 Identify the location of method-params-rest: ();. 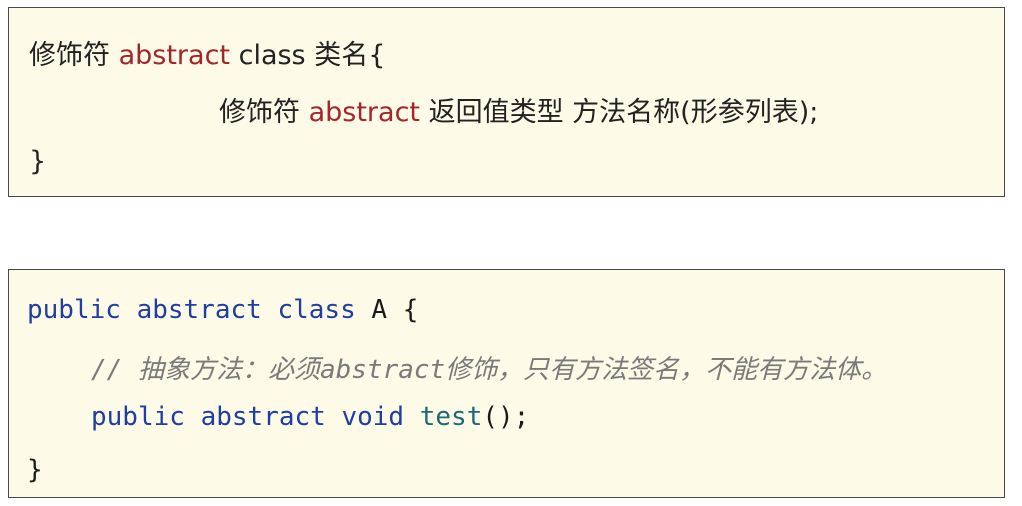
(506, 417).